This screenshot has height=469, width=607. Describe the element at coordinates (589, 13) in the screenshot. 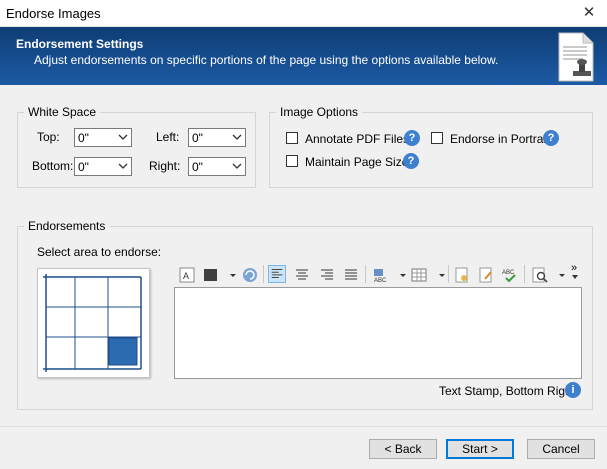

I see `close-icon: ✕` at that location.